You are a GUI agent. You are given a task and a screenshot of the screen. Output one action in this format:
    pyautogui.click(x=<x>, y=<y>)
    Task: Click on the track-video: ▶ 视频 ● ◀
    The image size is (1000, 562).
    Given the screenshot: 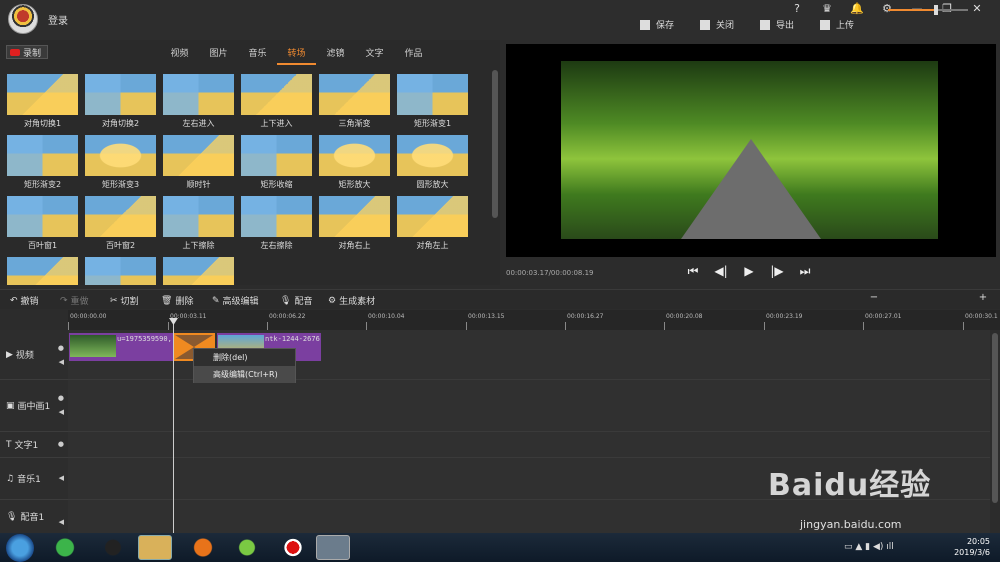 What is the action you would take?
    pyautogui.click(x=34, y=355)
    